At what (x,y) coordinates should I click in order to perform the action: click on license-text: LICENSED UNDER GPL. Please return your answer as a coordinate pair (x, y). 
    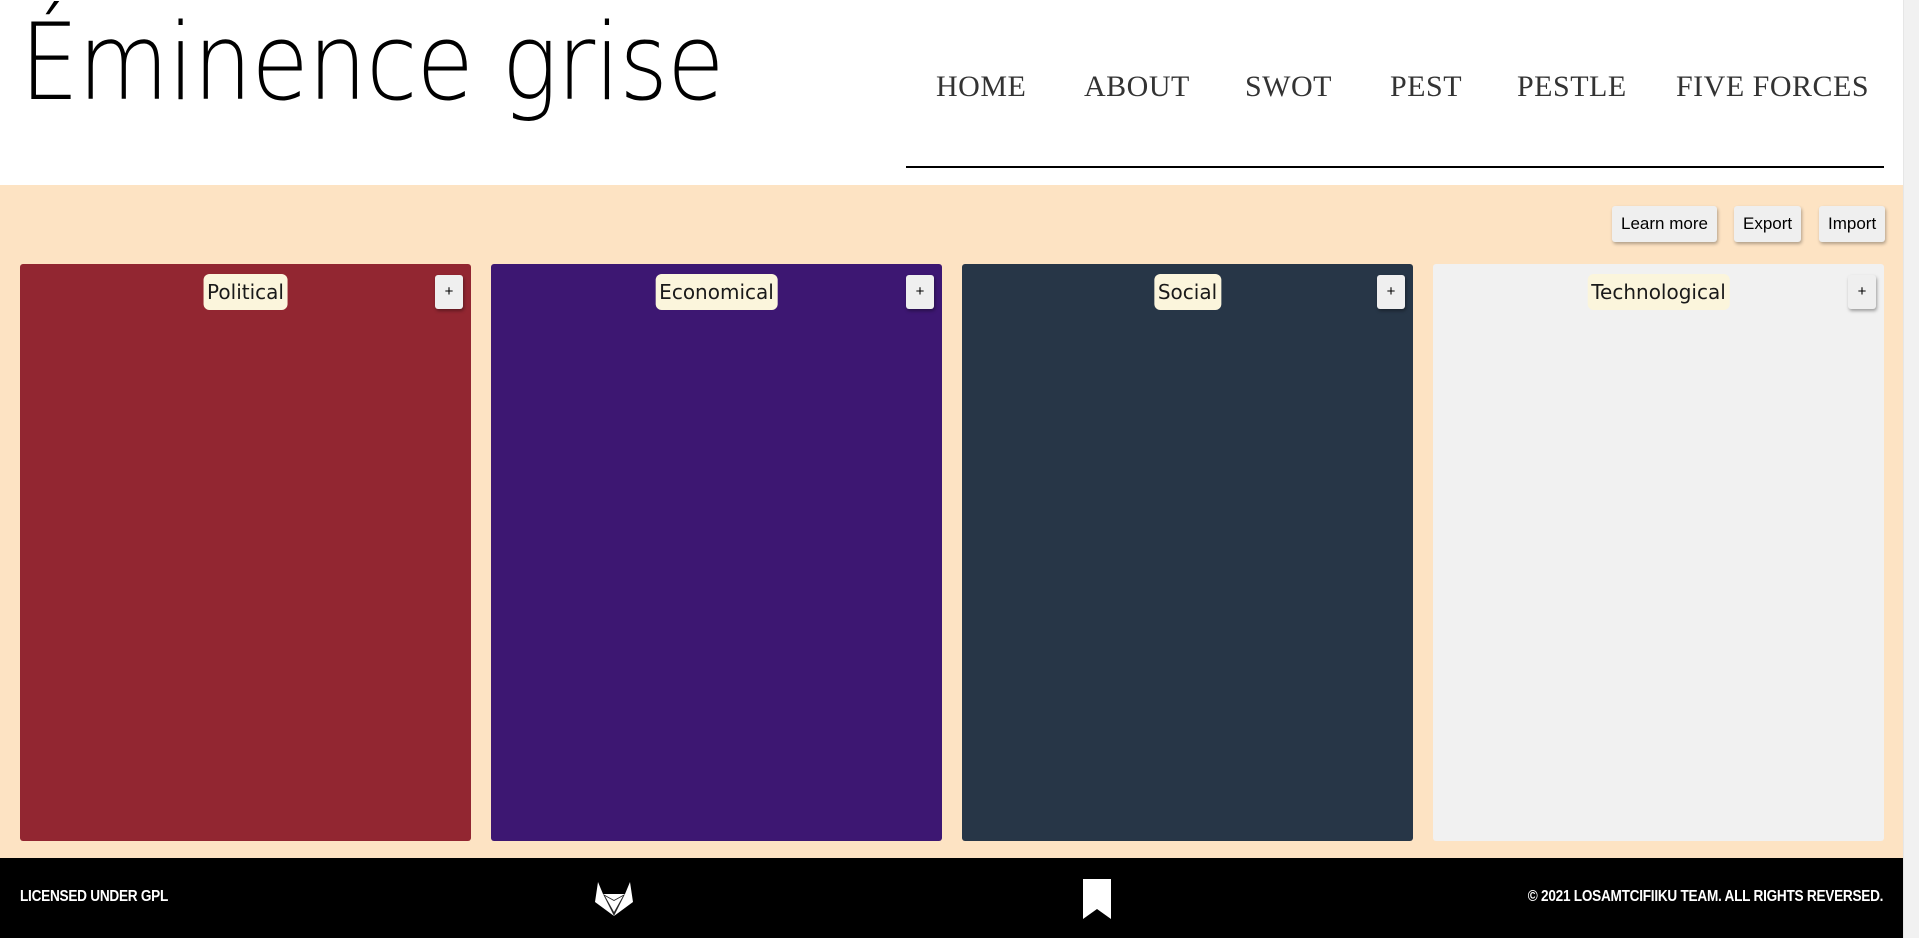
    Looking at the image, I should click on (94, 896).